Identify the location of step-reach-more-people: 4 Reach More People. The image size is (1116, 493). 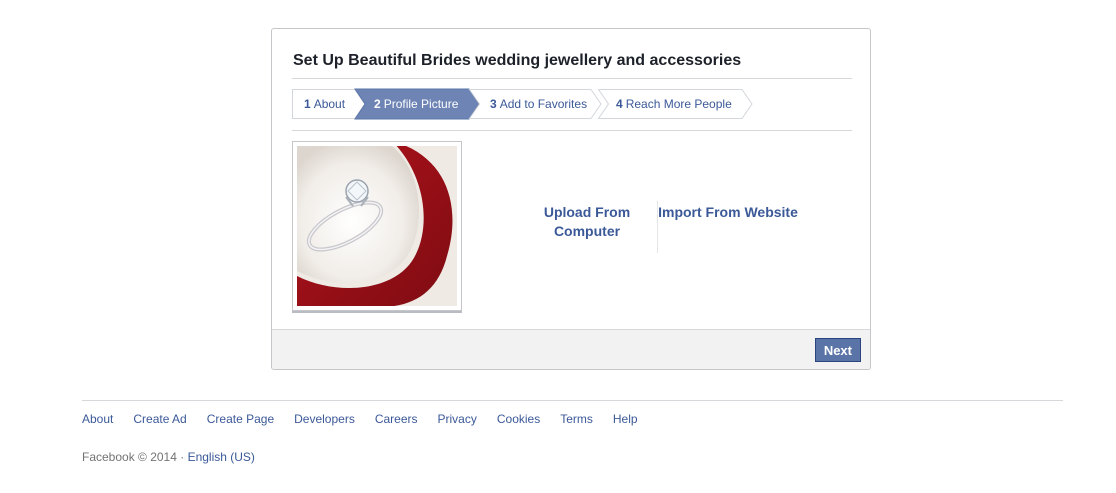
(675, 104).